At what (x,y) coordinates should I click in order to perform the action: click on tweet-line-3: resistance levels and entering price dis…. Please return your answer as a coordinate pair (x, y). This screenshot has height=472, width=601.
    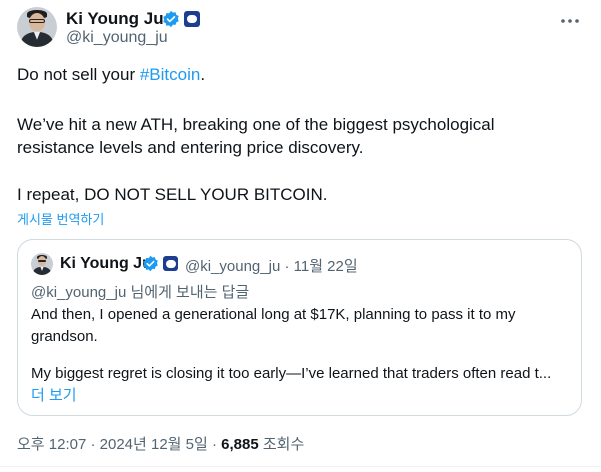
    Looking at the image, I should click on (190, 147).